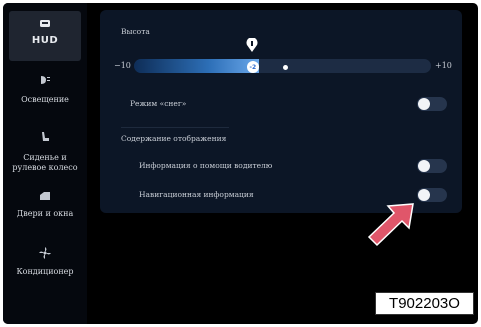 This screenshot has width=481, height=327. I want to click on figure-code: T902203O, so click(424, 303).